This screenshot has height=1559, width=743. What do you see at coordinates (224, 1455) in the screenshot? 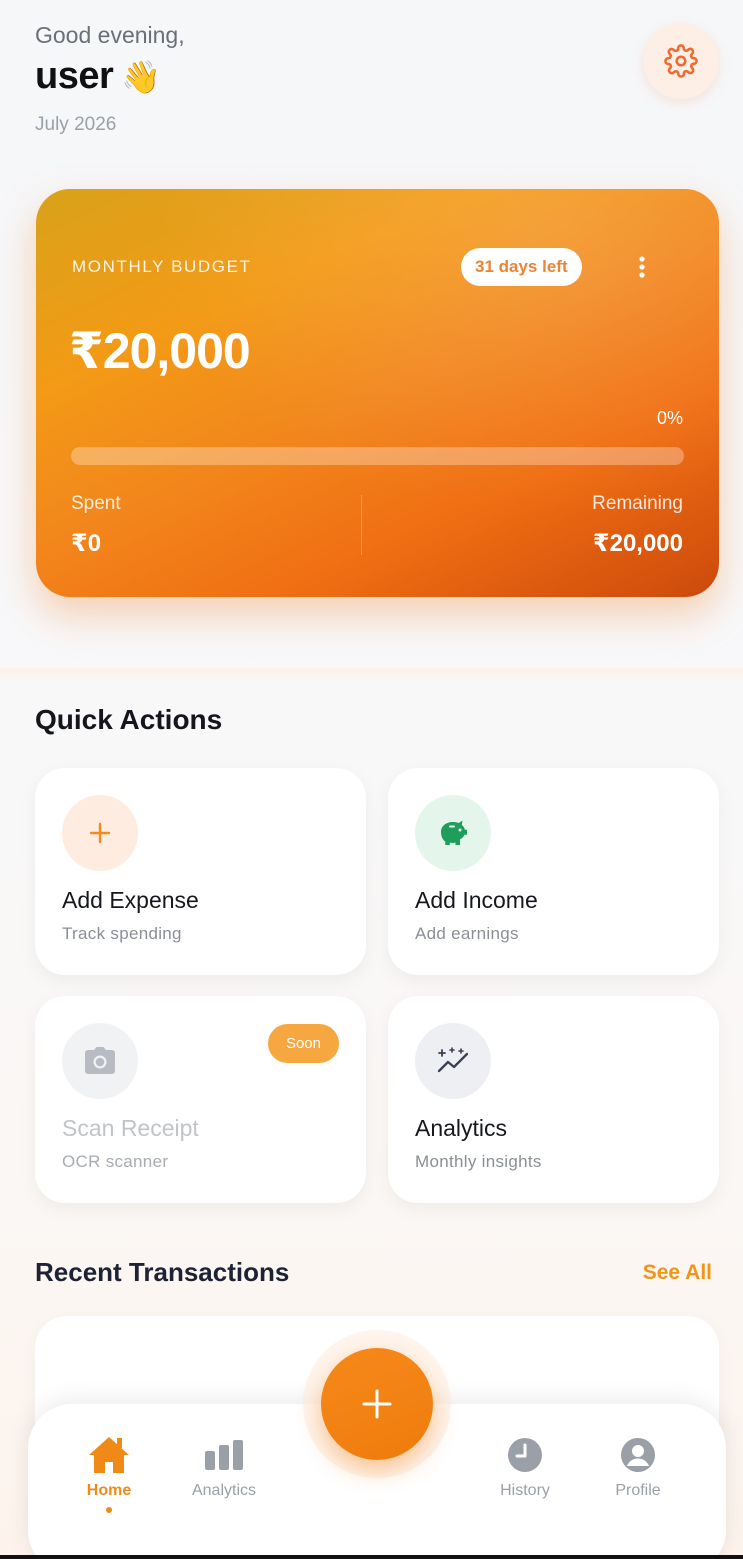
I see `bar-chart-icon` at bounding box center [224, 1455].